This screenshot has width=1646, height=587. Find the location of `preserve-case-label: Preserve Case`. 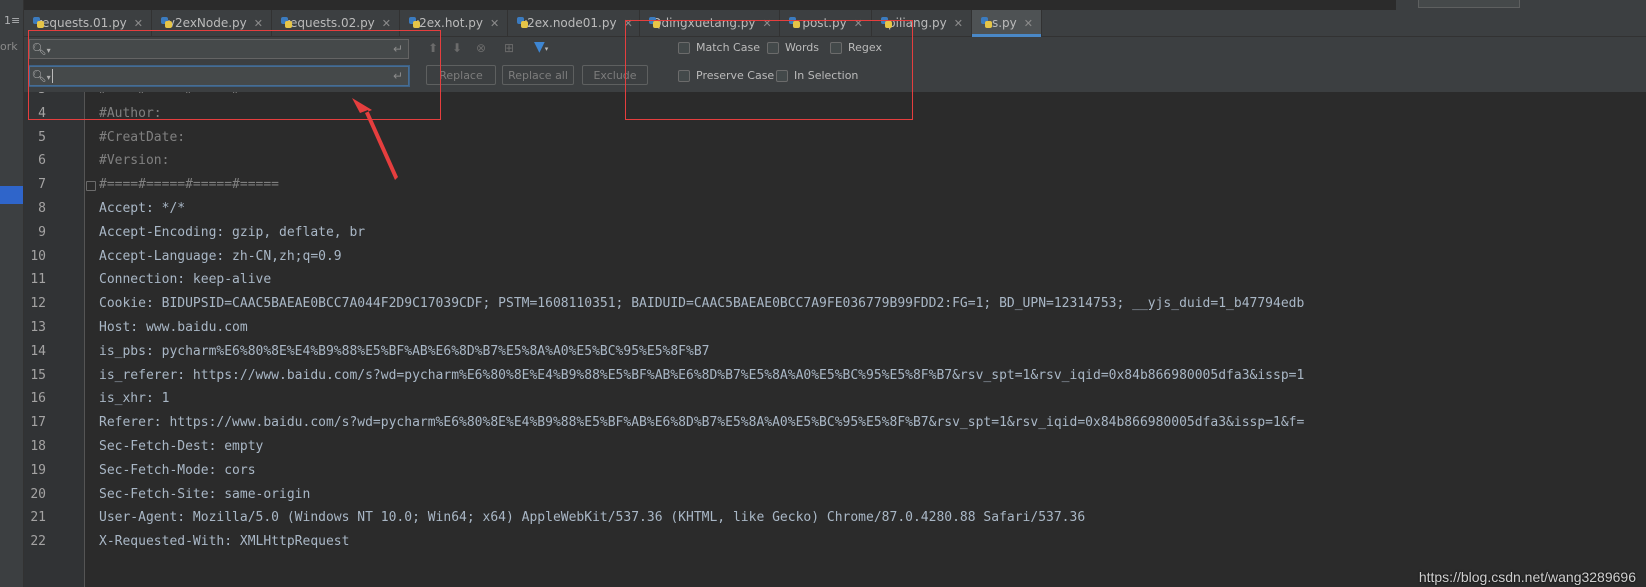

preserve-case-label: Preserve Case is located at coordinates (735, 75).